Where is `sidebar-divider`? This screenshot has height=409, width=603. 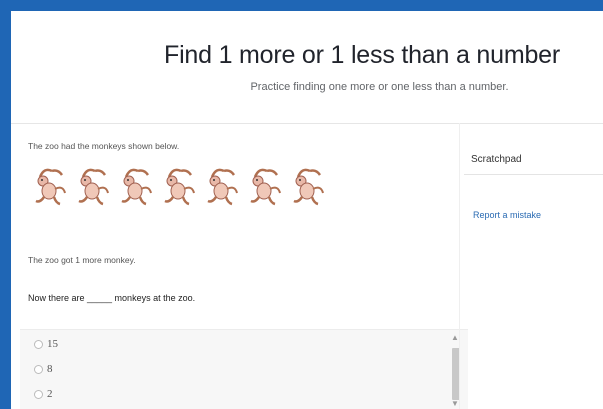 sidebar-divider is located at coordinates (459, 266).